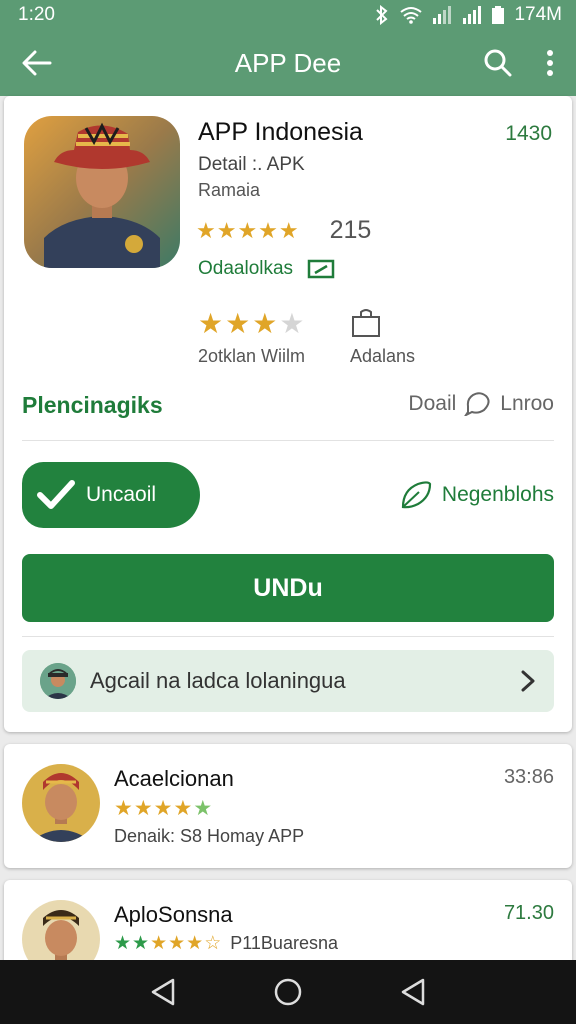 Image resolution: width=576 pixels, height=1024 pixels. Describe the element at coordinates (174, 778) in the screenshot. I see `list-item-title: Acaelcionan` at that location.